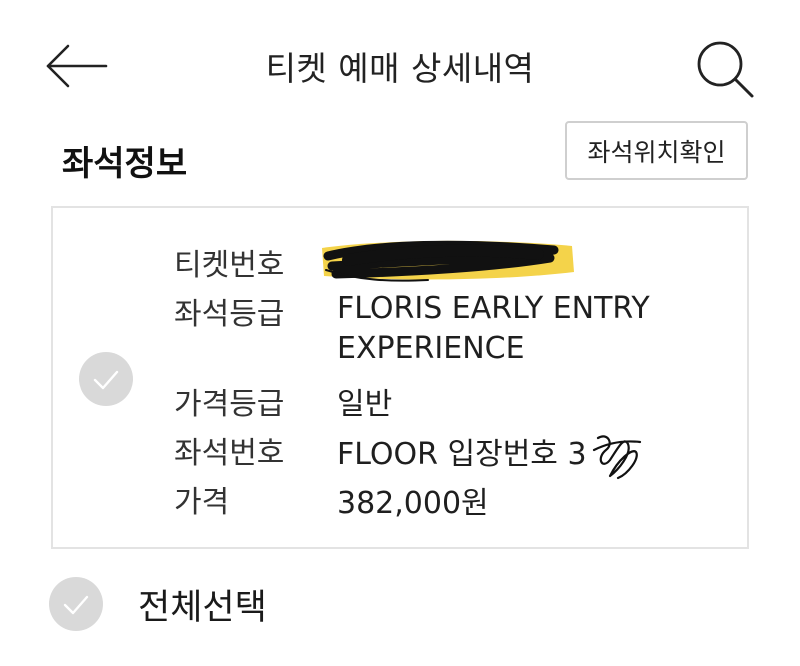 This screenshot has height=666, width=800. I want to click on seat-grade-value-line2: EXPERIENCE, so click(431, 348).